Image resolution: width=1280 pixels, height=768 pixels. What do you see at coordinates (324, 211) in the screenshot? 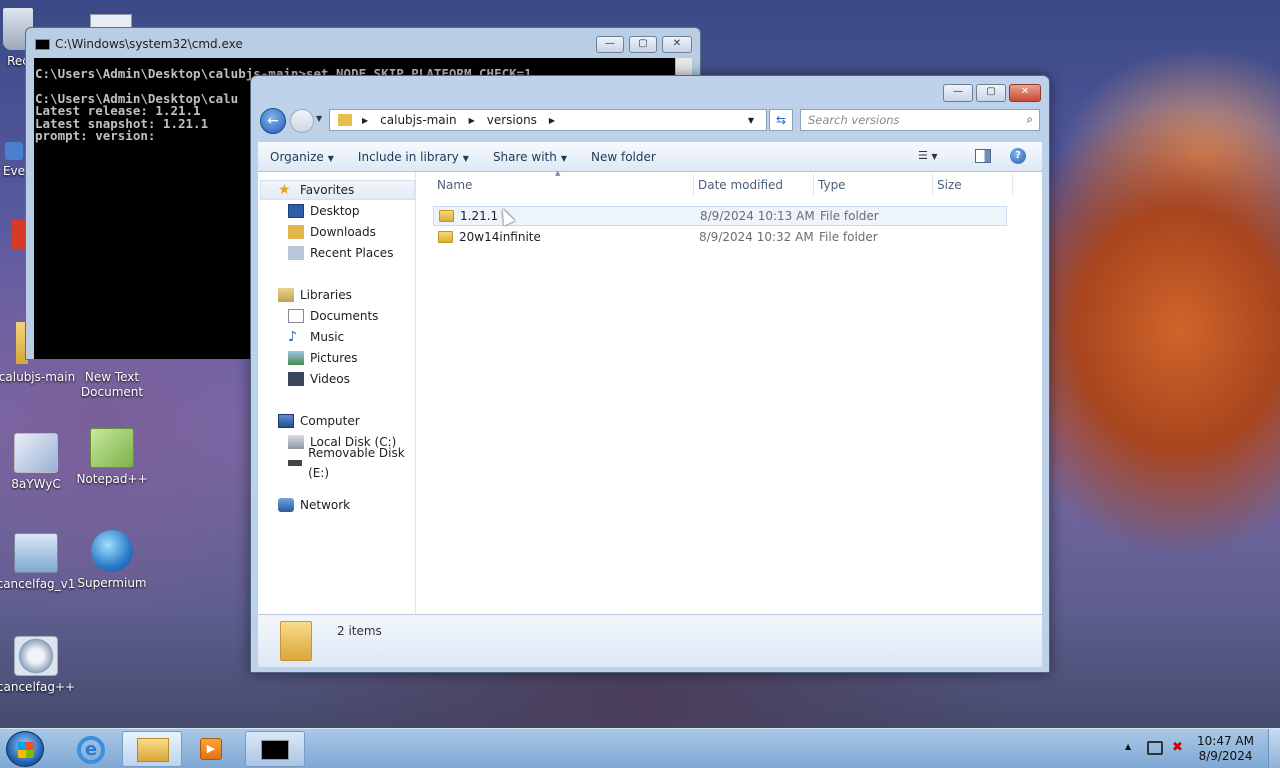
I see `nav-item-desktop: Desktop` at bounding box center [324, 211].